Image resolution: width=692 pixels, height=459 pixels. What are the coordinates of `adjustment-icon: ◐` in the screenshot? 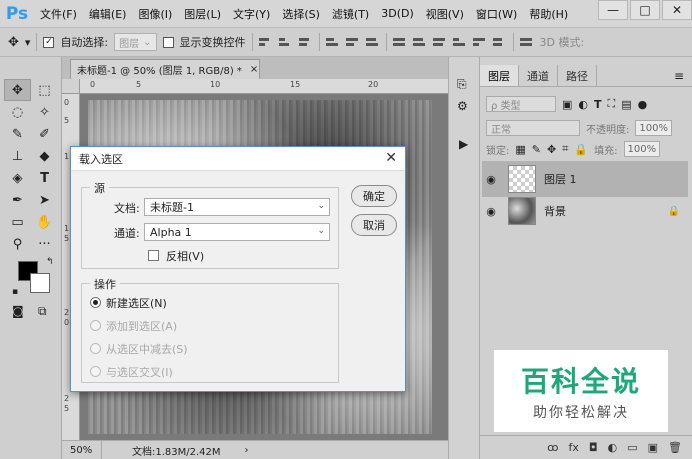 It's located at (613, 447).